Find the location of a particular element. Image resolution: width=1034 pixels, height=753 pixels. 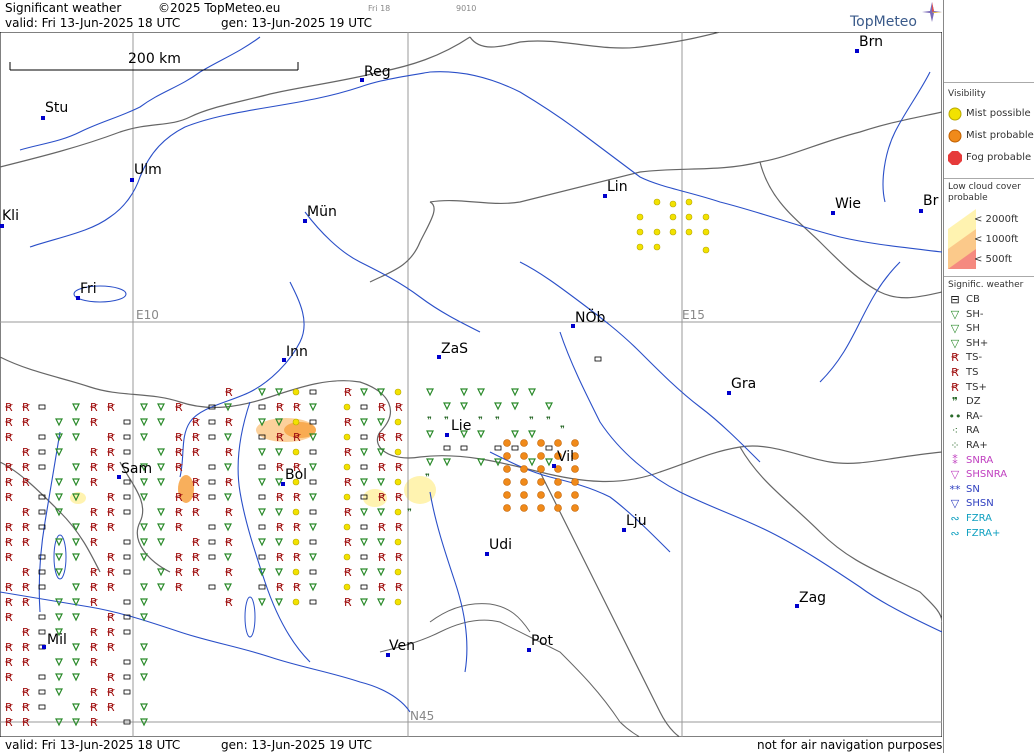

city-marker-stu is located at coordinates (43, 118).